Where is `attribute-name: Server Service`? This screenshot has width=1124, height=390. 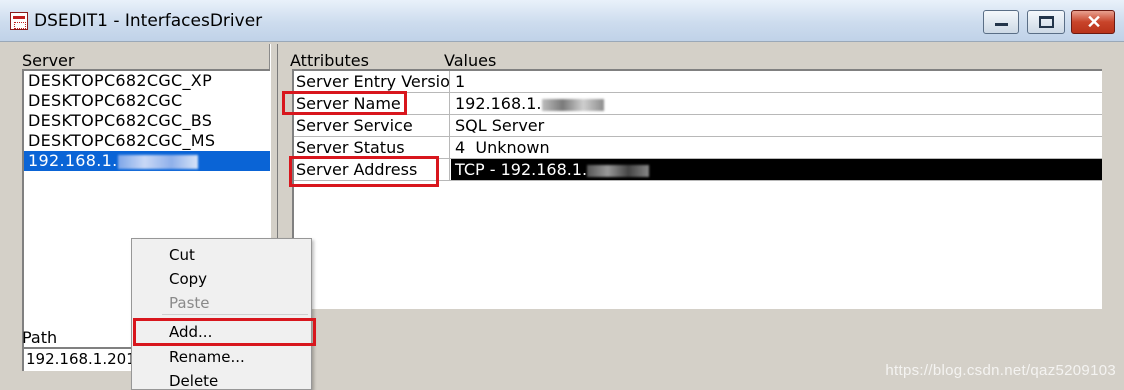 attribute-name: Server Service is located at coordinates (372, 125).